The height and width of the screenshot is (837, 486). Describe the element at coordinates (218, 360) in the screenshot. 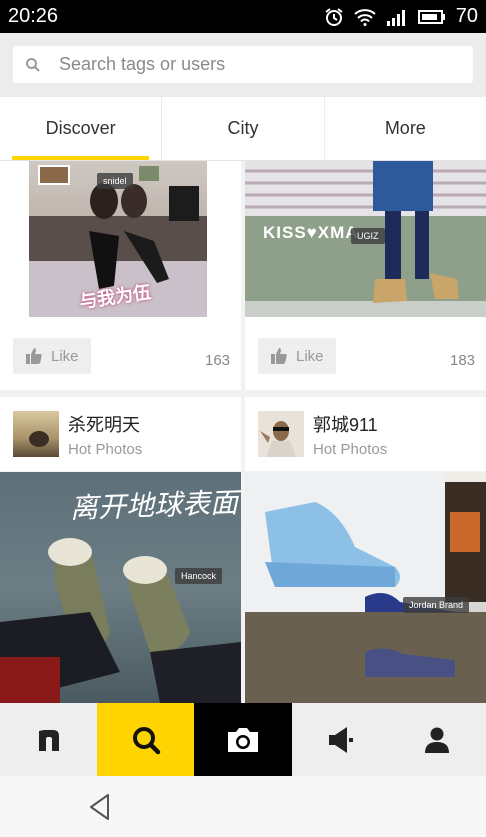

I see `like-count: 163` at that location.